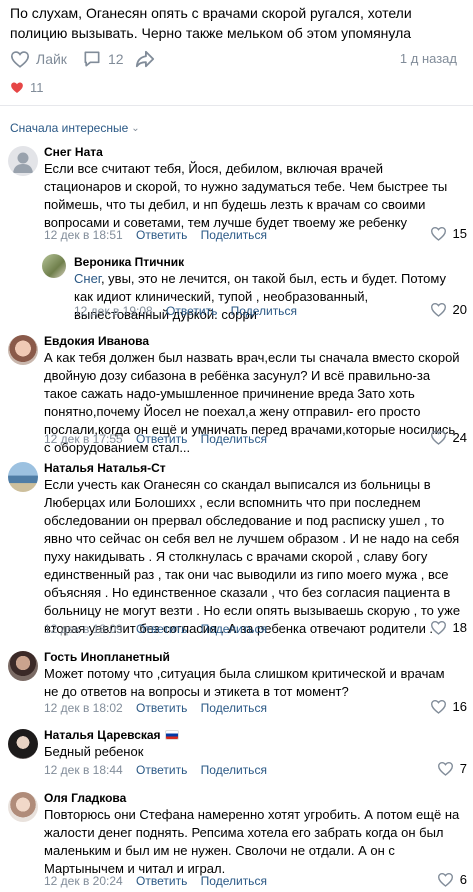 Image resolution: width=473 pixels, height=892 pixels. Describe the element at coordinates (237, 59) in the screenshot. I see `post-actions-bar: Лайк 12 1 д назад` at that location.